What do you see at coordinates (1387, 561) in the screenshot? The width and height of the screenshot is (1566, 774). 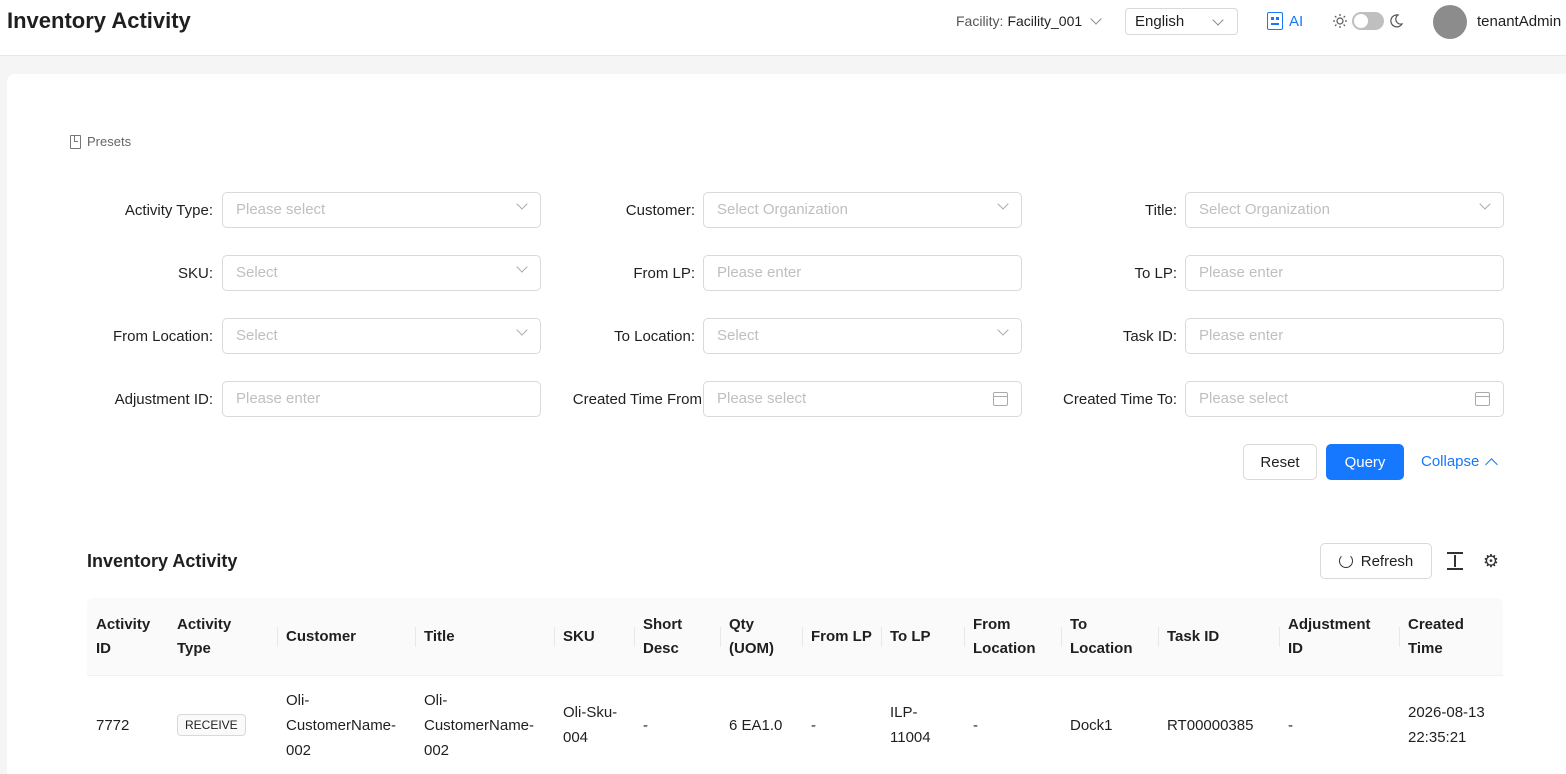 I see `refresh-label: Refresh` at bounding box center [1387, 561].